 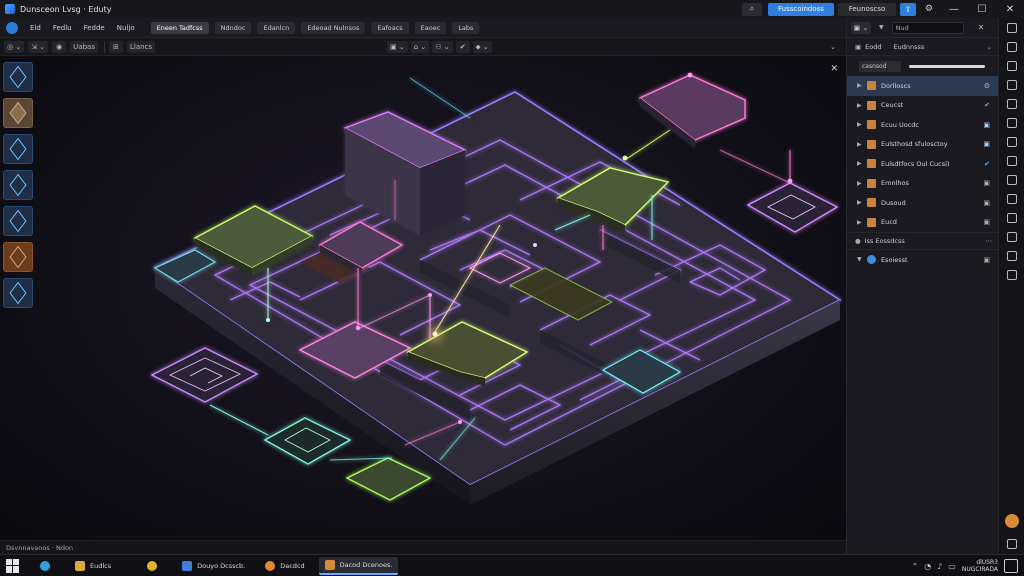 What do you see at coordinates (858, 47) in the screenshot?
I see `view-icon: ▣` at bounding box center [858, 47].